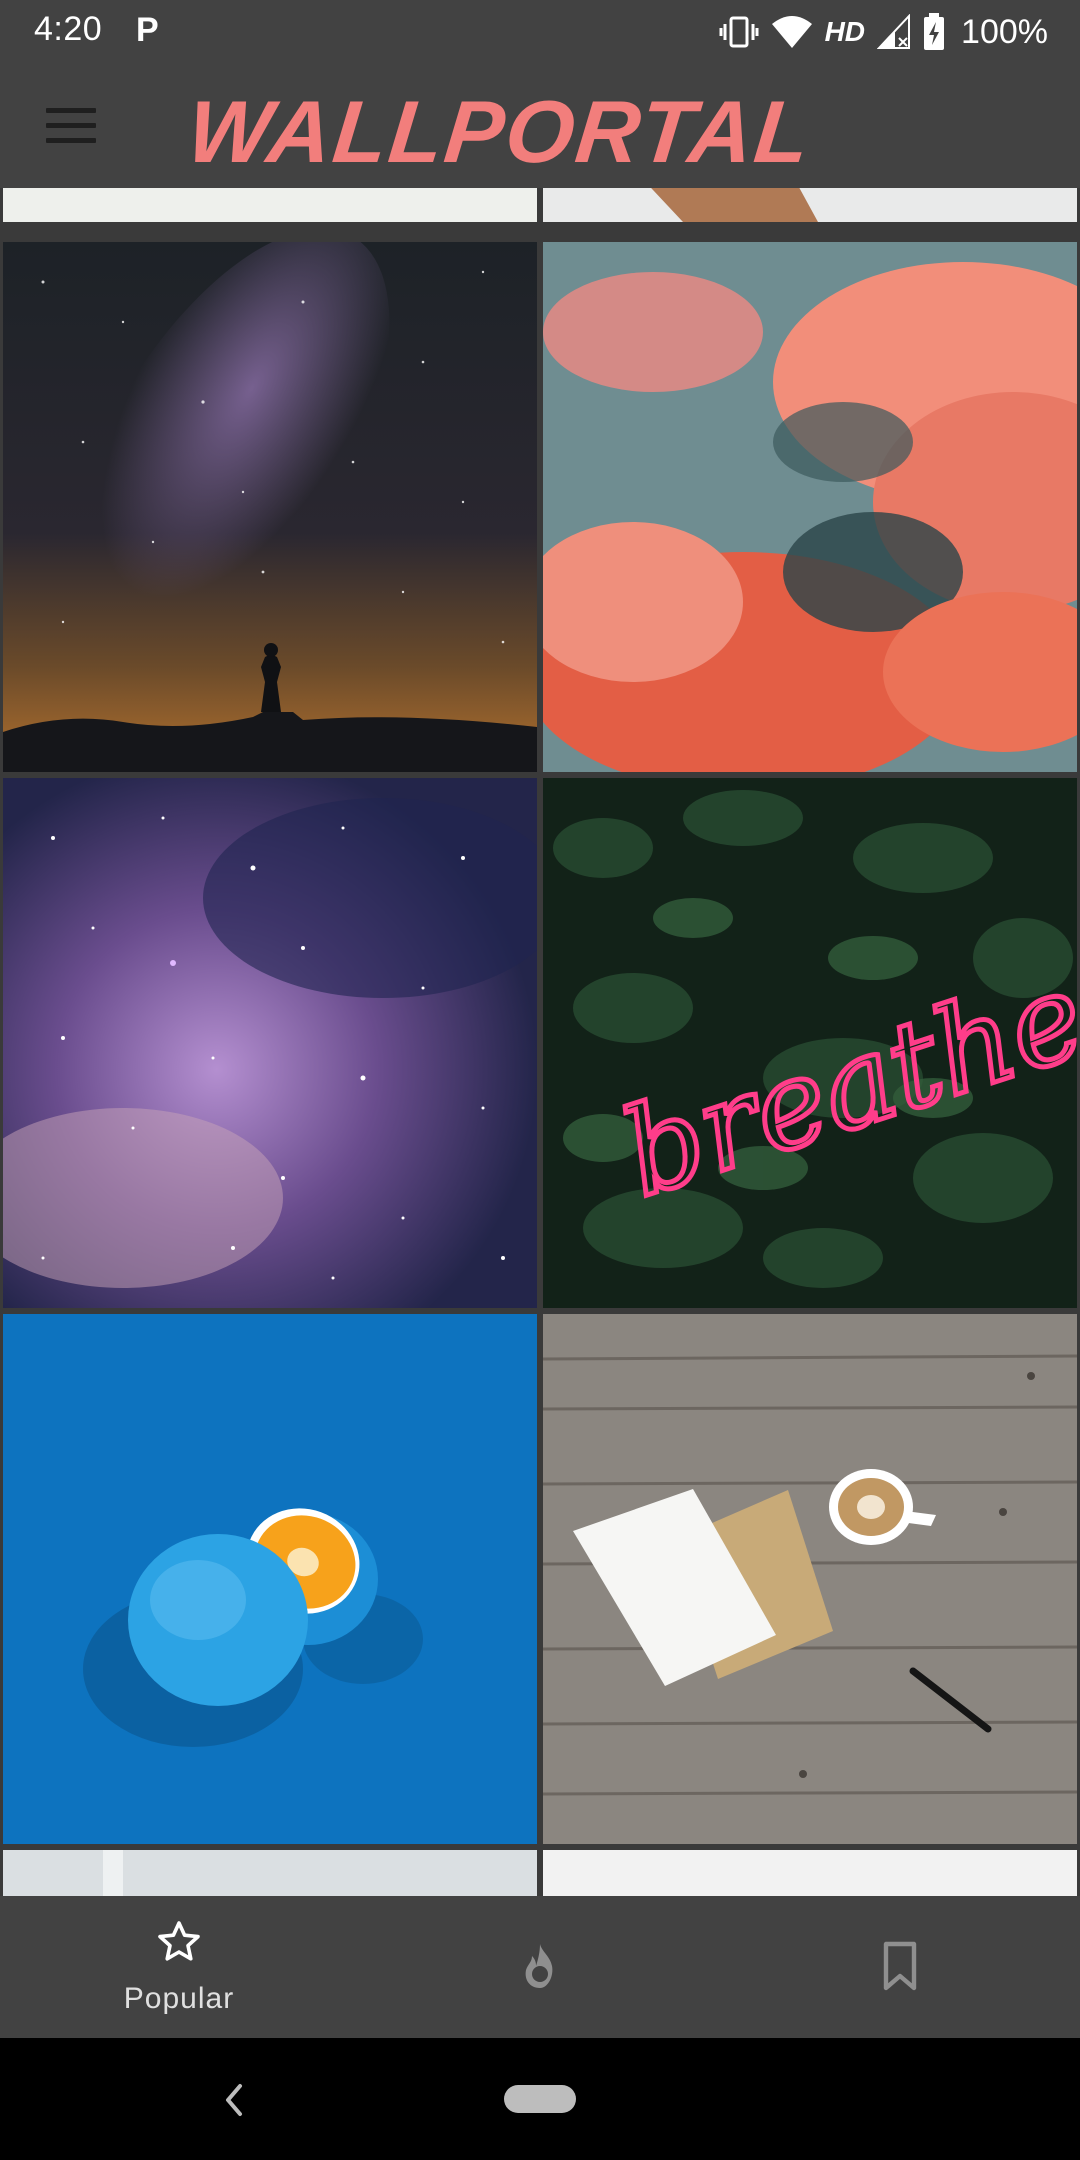 Image resolution: width=1080 pixels, height=2160 pixels. I want to click on wifi-icon, so click(791, 32).